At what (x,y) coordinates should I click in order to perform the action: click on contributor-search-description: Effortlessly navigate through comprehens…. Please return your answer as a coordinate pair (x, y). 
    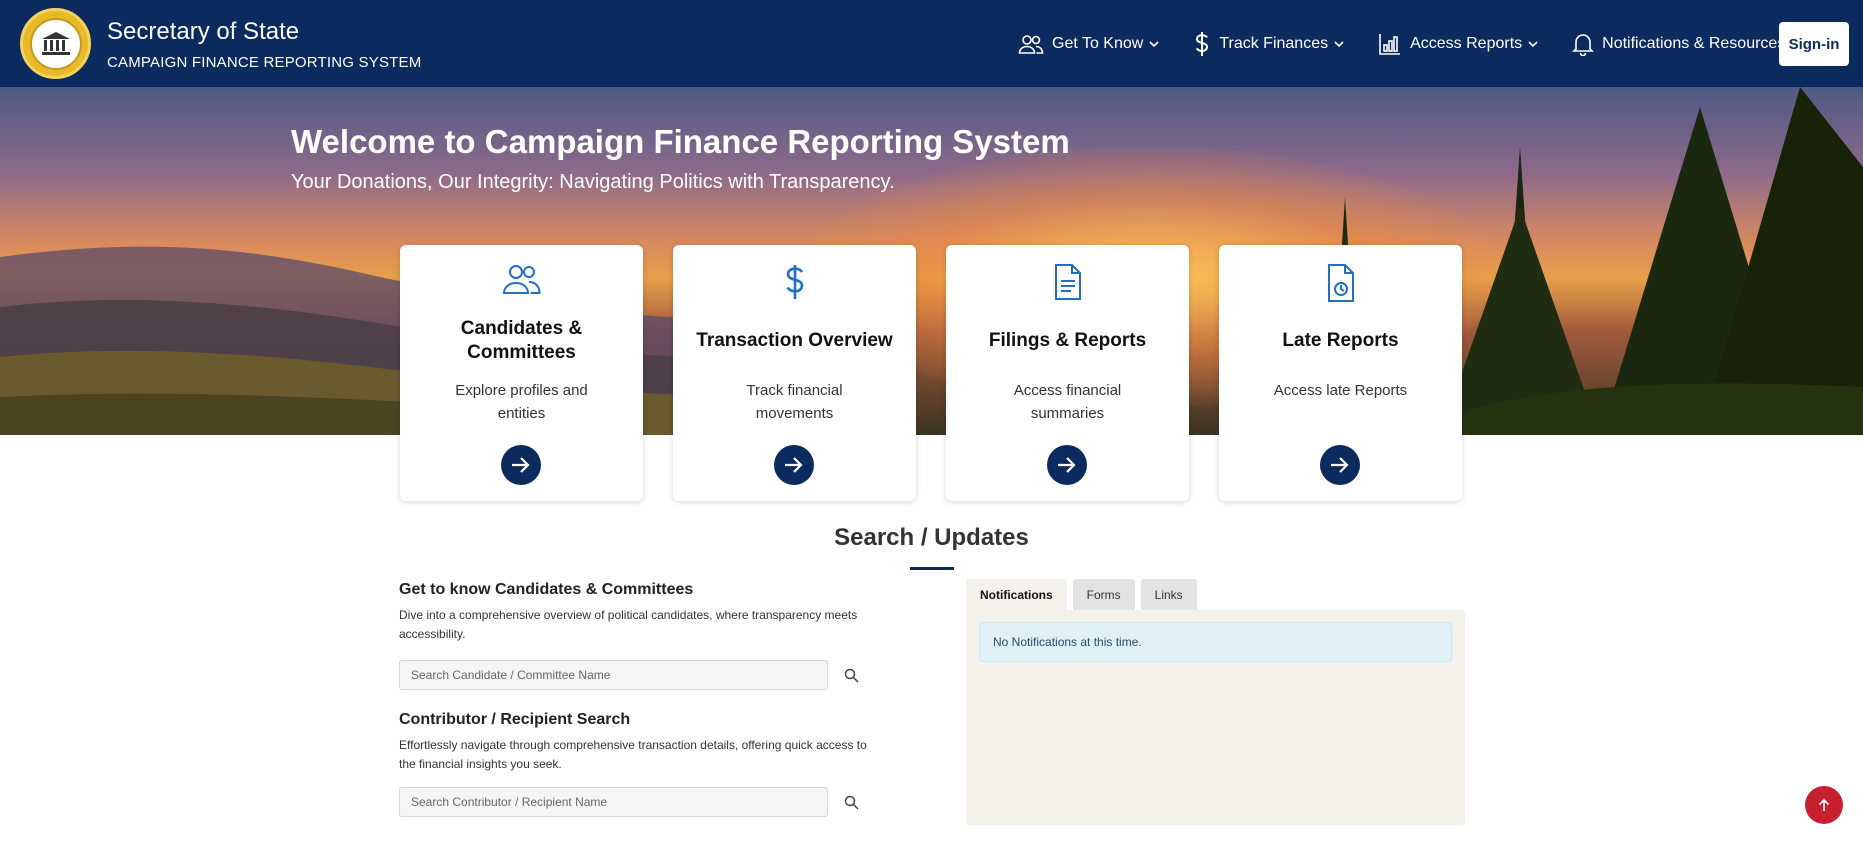
    Looking at the image, I should click on (633, 754).